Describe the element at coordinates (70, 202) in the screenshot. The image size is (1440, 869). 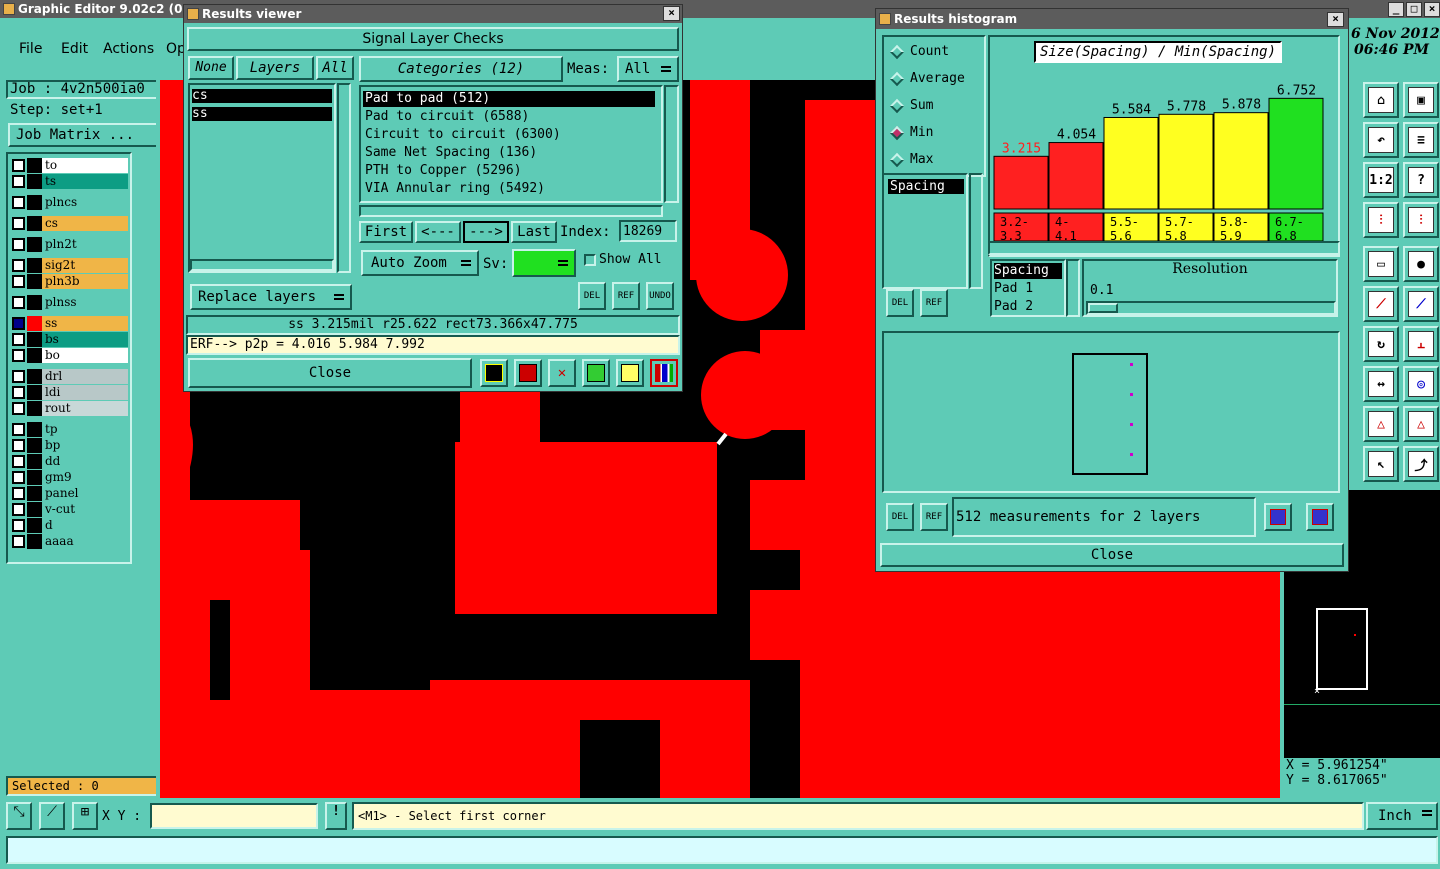
I see `layer-row-plncs: plncs` at that location.